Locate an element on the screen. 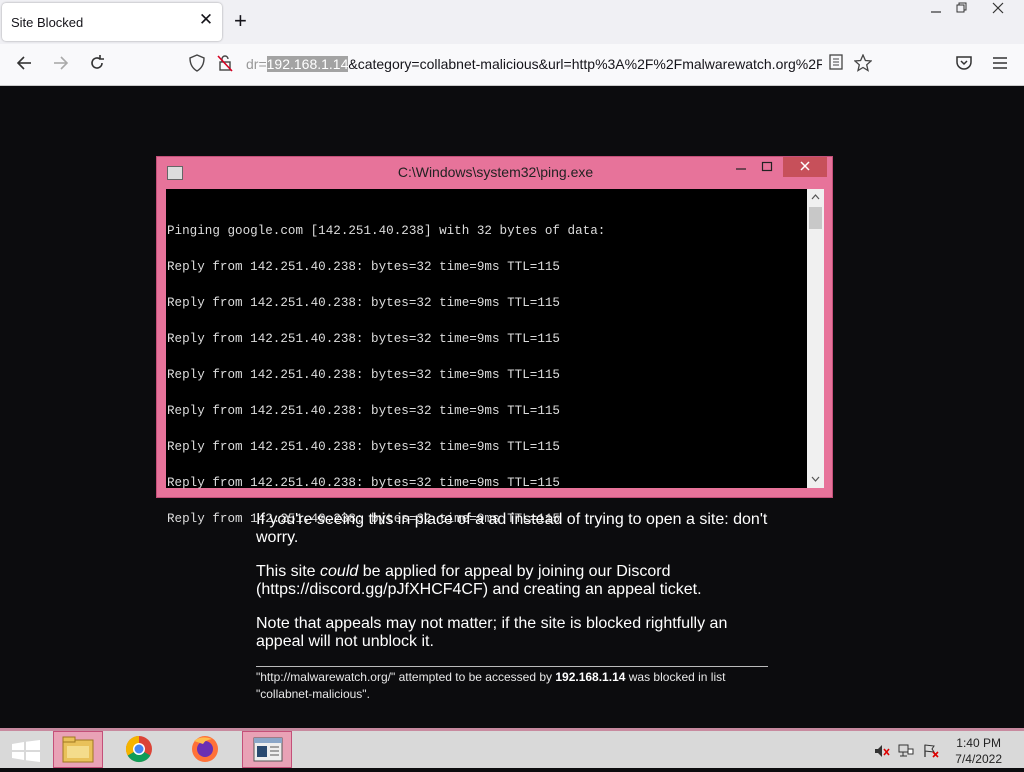 This screenshot has width=1024, height=772. scroll-up-icon is located at coordinates (815, 197).